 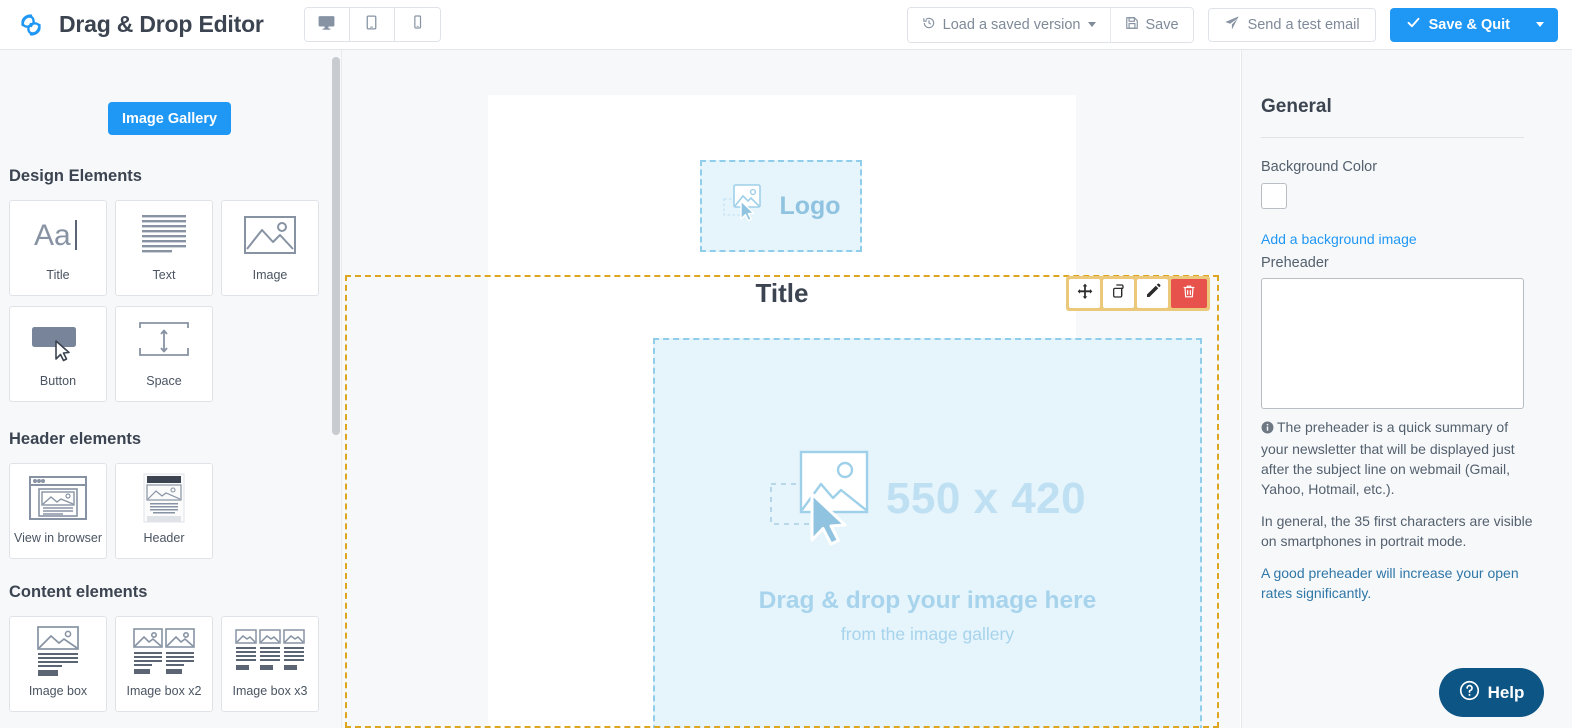 I want to click on block-action-toolbar, so click(x=1138, y=293).